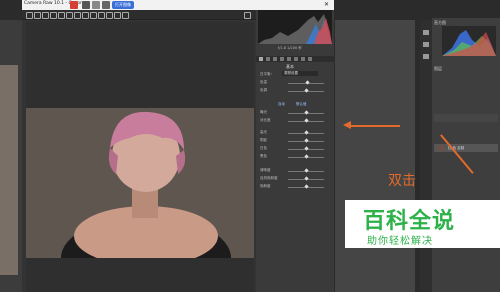 This screenshot has height=292, width=500. Describe the element at coordinates (374, 126) in the screenshot. I see `arrow-line` at that location.